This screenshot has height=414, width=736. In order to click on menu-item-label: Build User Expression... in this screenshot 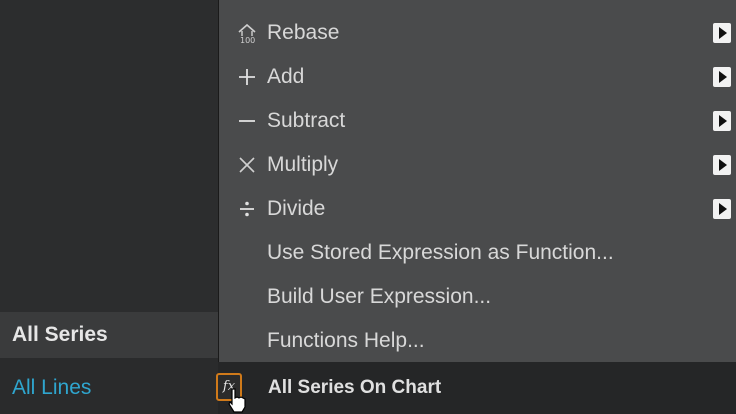, I will do `click(379, 296)`.